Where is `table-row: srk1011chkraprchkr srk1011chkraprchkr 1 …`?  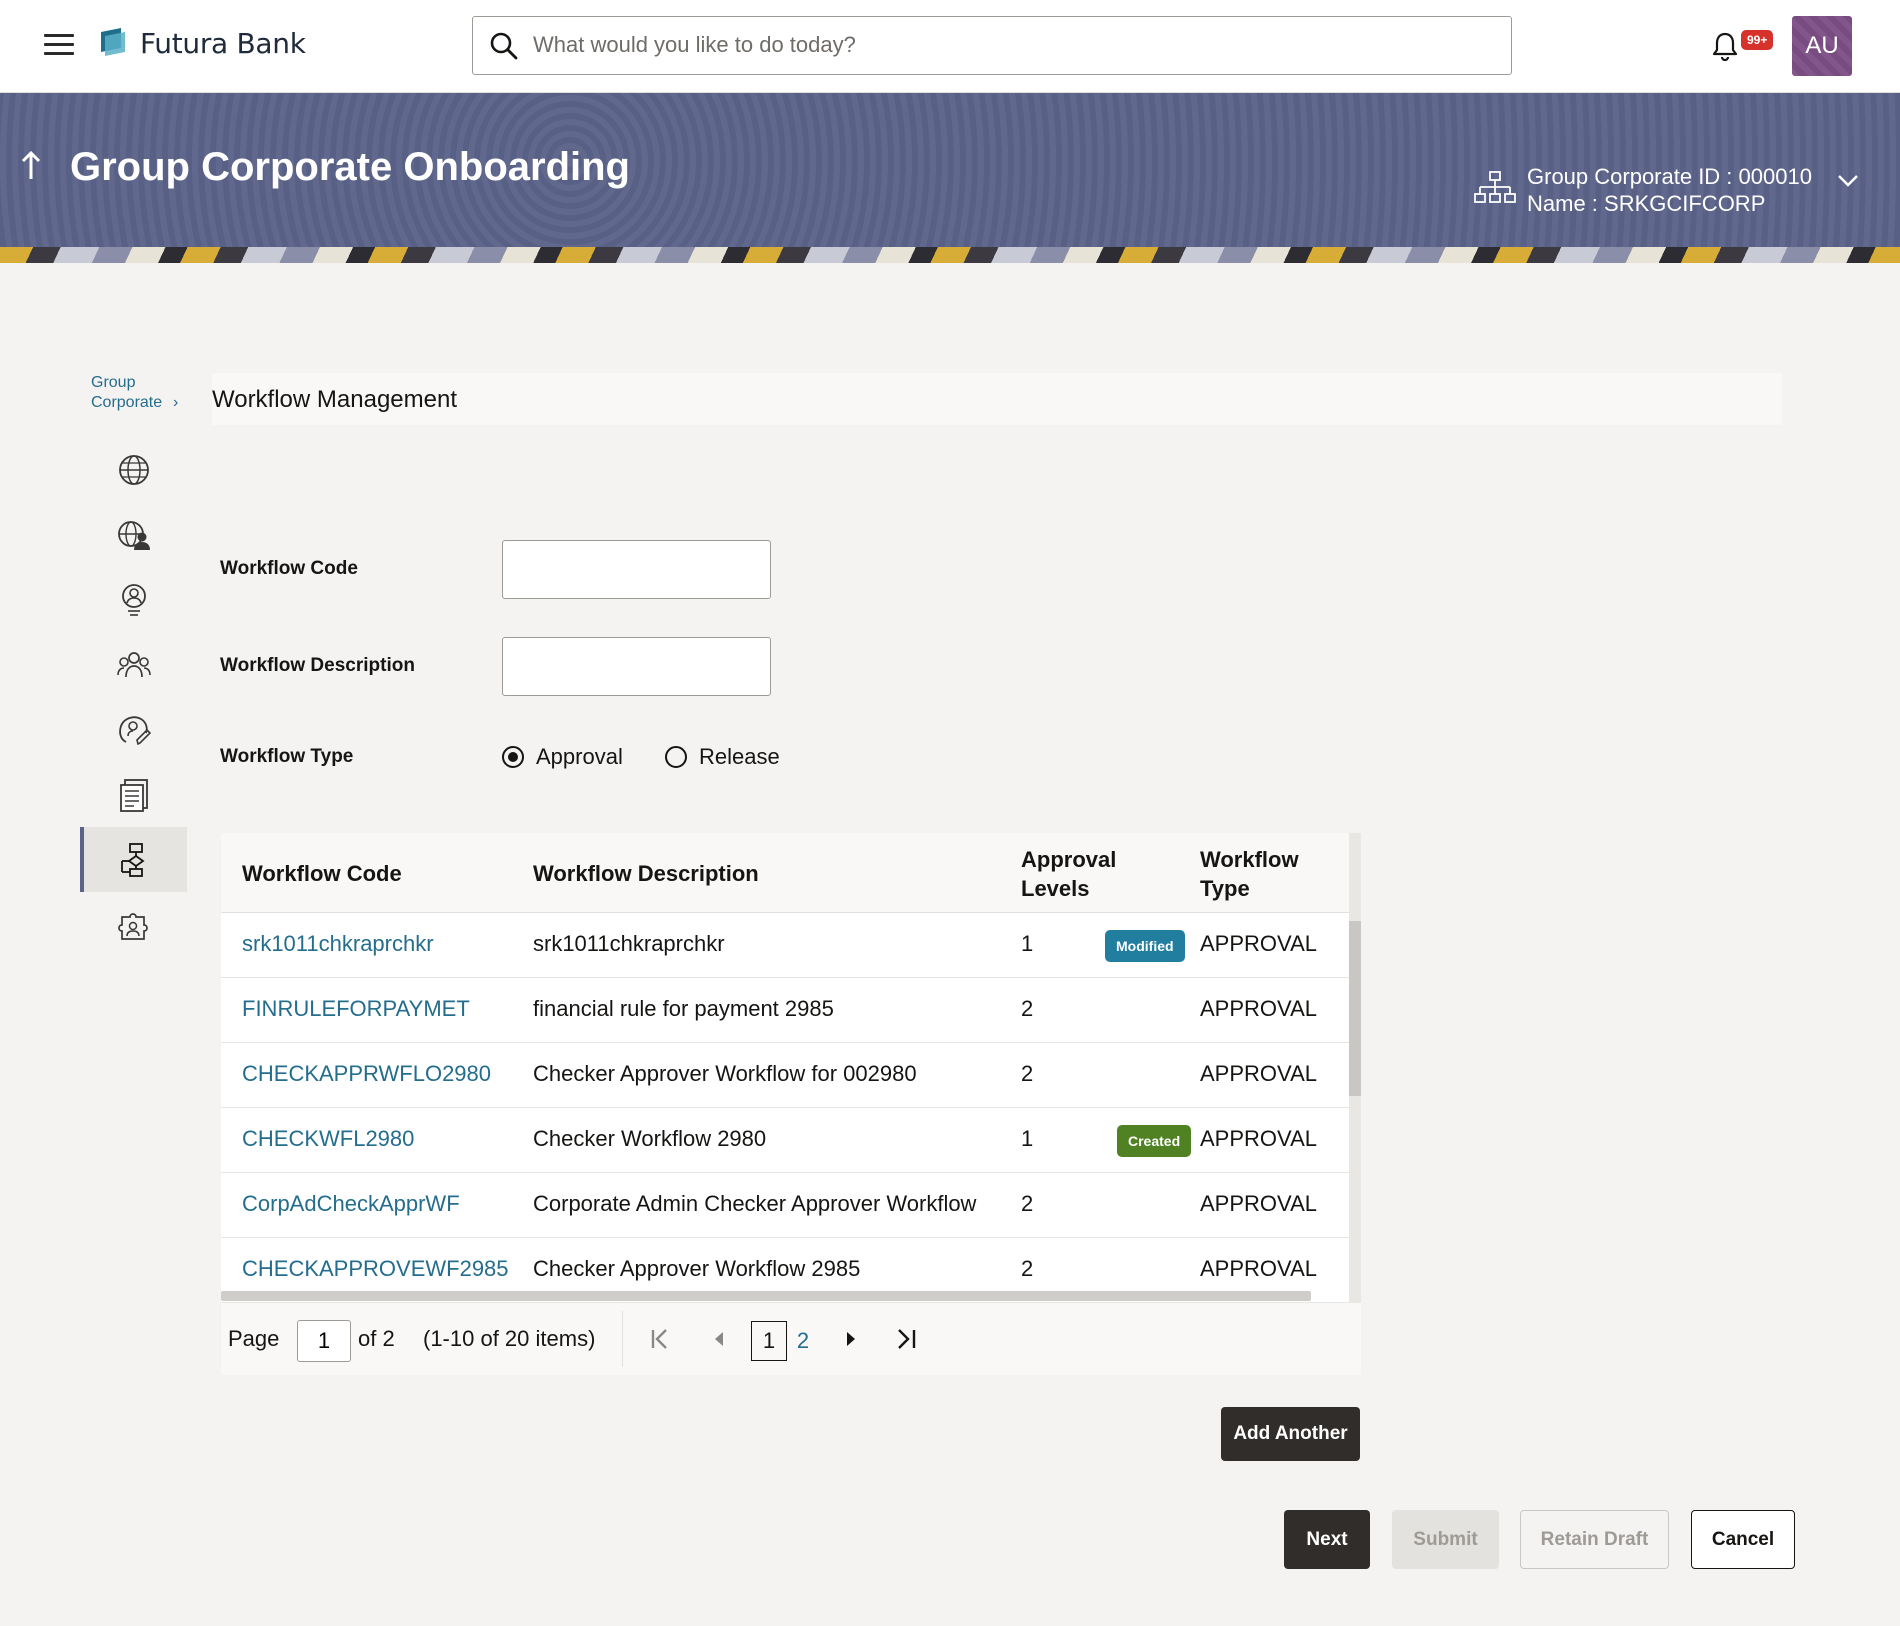
table-row: srk1011chkraprchkr srk1011chkraprchkr 1 … is located at coordinates (785, 945).